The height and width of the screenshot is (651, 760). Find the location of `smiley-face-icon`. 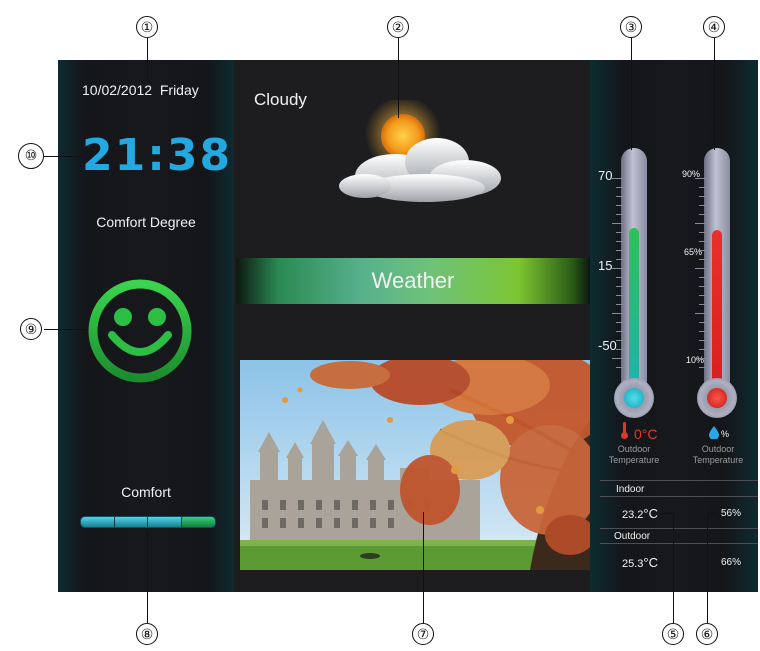

smiley-face-icon is located at coordinates (140, 331).